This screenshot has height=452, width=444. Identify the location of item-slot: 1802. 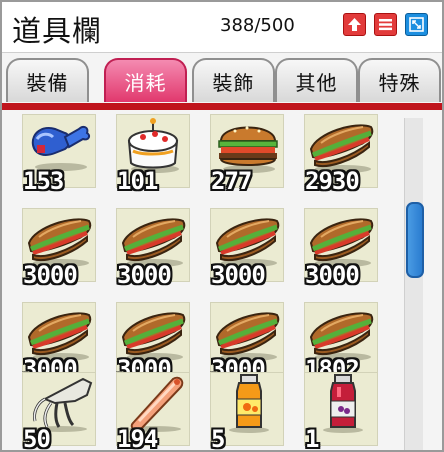
(341, 342).